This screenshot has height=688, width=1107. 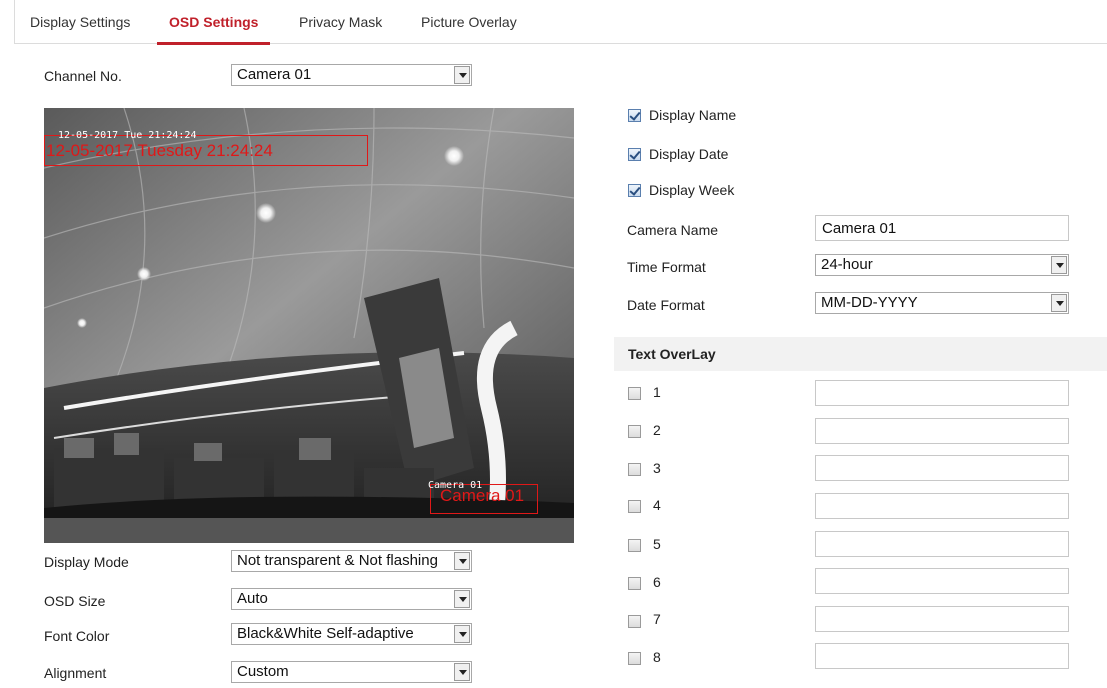 What do you see at coordinates (351, 75) in the screenshot?
I see `channel-no-select: Camera 01` at bounding box center [351, 75].